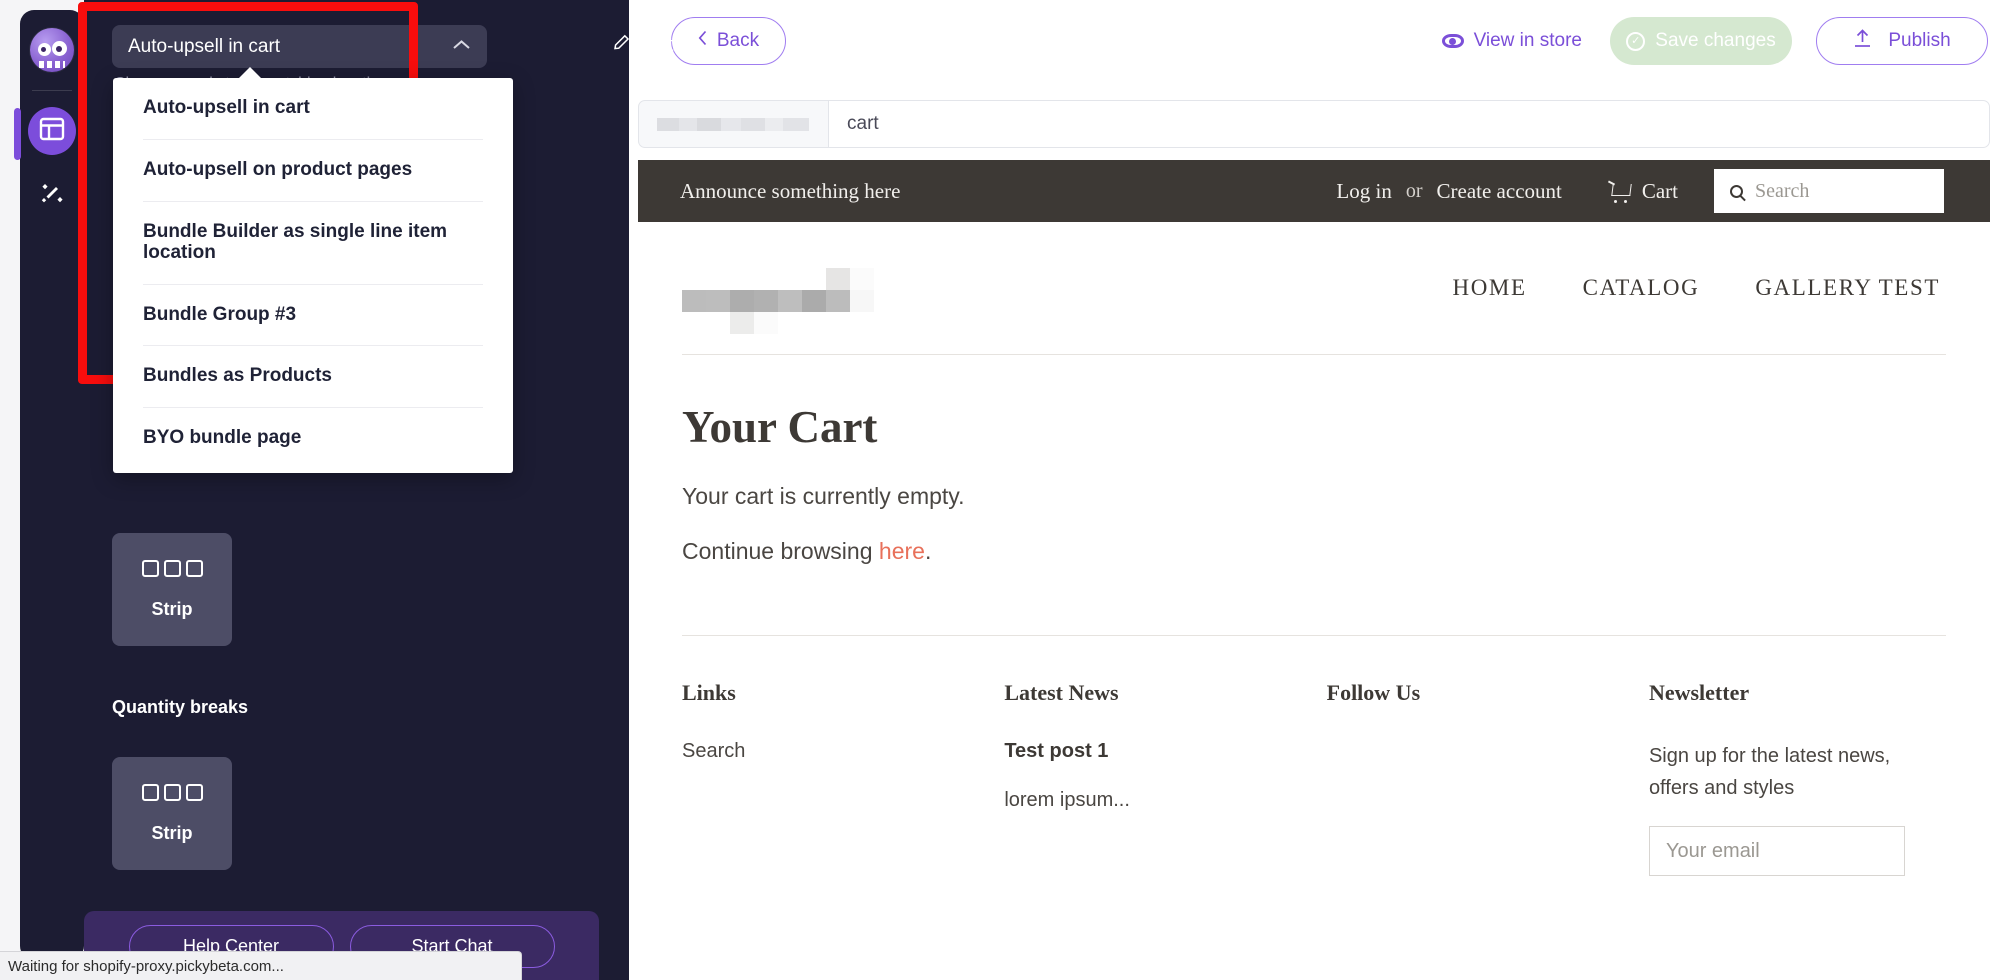  I want to click on view-in-store-label: View in store, so click(1527, 40).